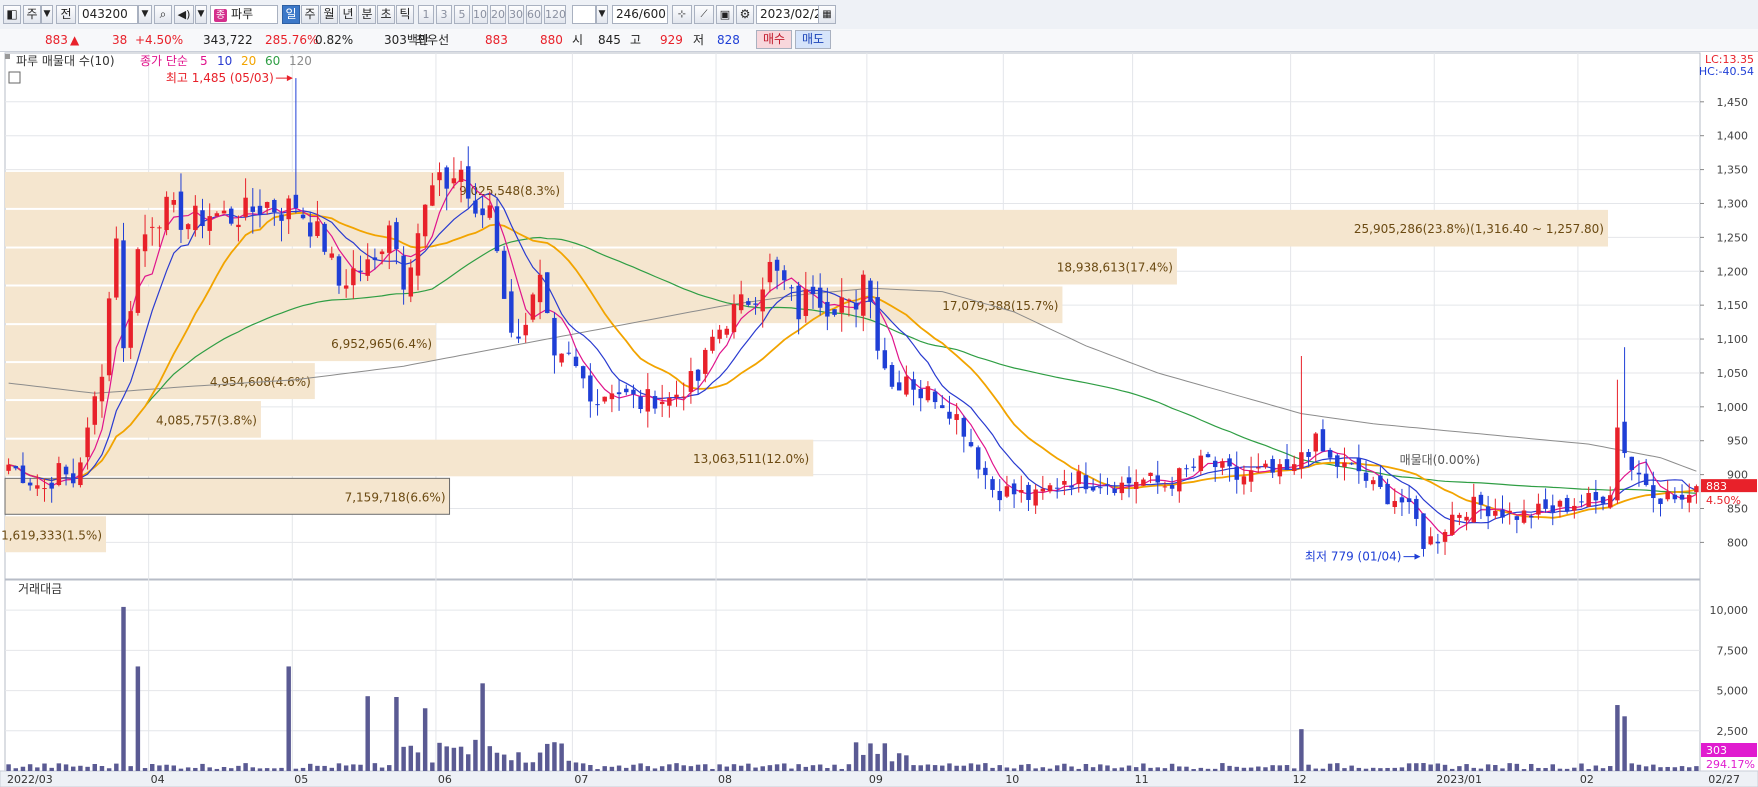 The width and height of the screenshot is (1758, 787). What do you see at coordinates (201, 14) in the screenshot?
I see `speaker-dropdown-icon: ▼` at bounding box center [201, 14].